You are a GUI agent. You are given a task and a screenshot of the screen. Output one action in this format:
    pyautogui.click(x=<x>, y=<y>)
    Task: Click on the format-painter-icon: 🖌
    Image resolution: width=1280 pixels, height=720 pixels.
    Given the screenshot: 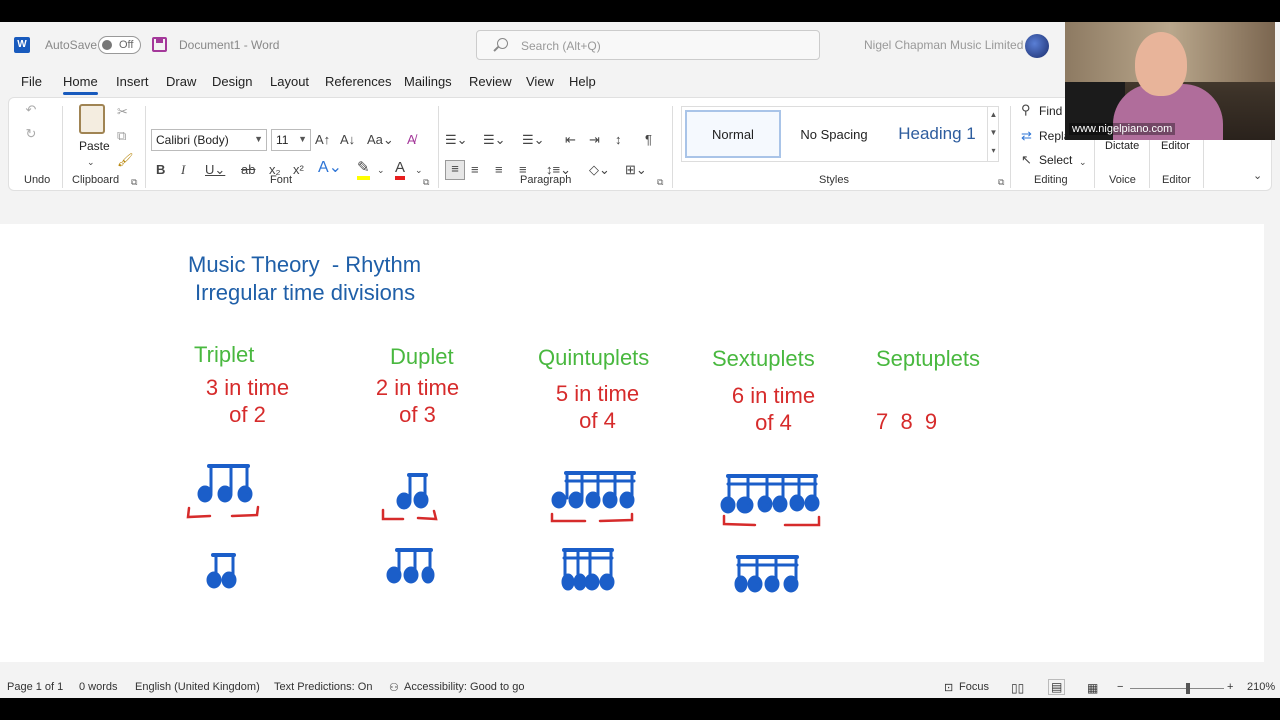 What is the action you would take?
    pyautogui.click(x=125, y=160)
    